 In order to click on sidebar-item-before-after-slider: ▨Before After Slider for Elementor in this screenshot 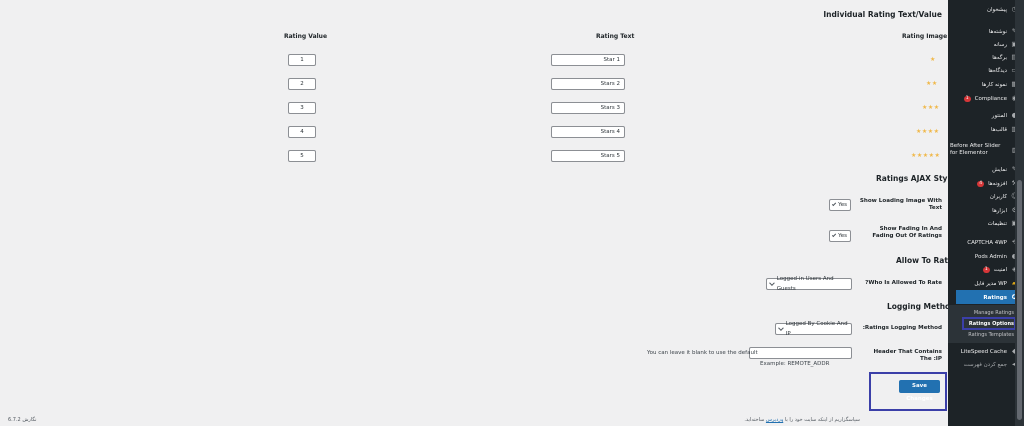, I will do `click(984, 150)`.